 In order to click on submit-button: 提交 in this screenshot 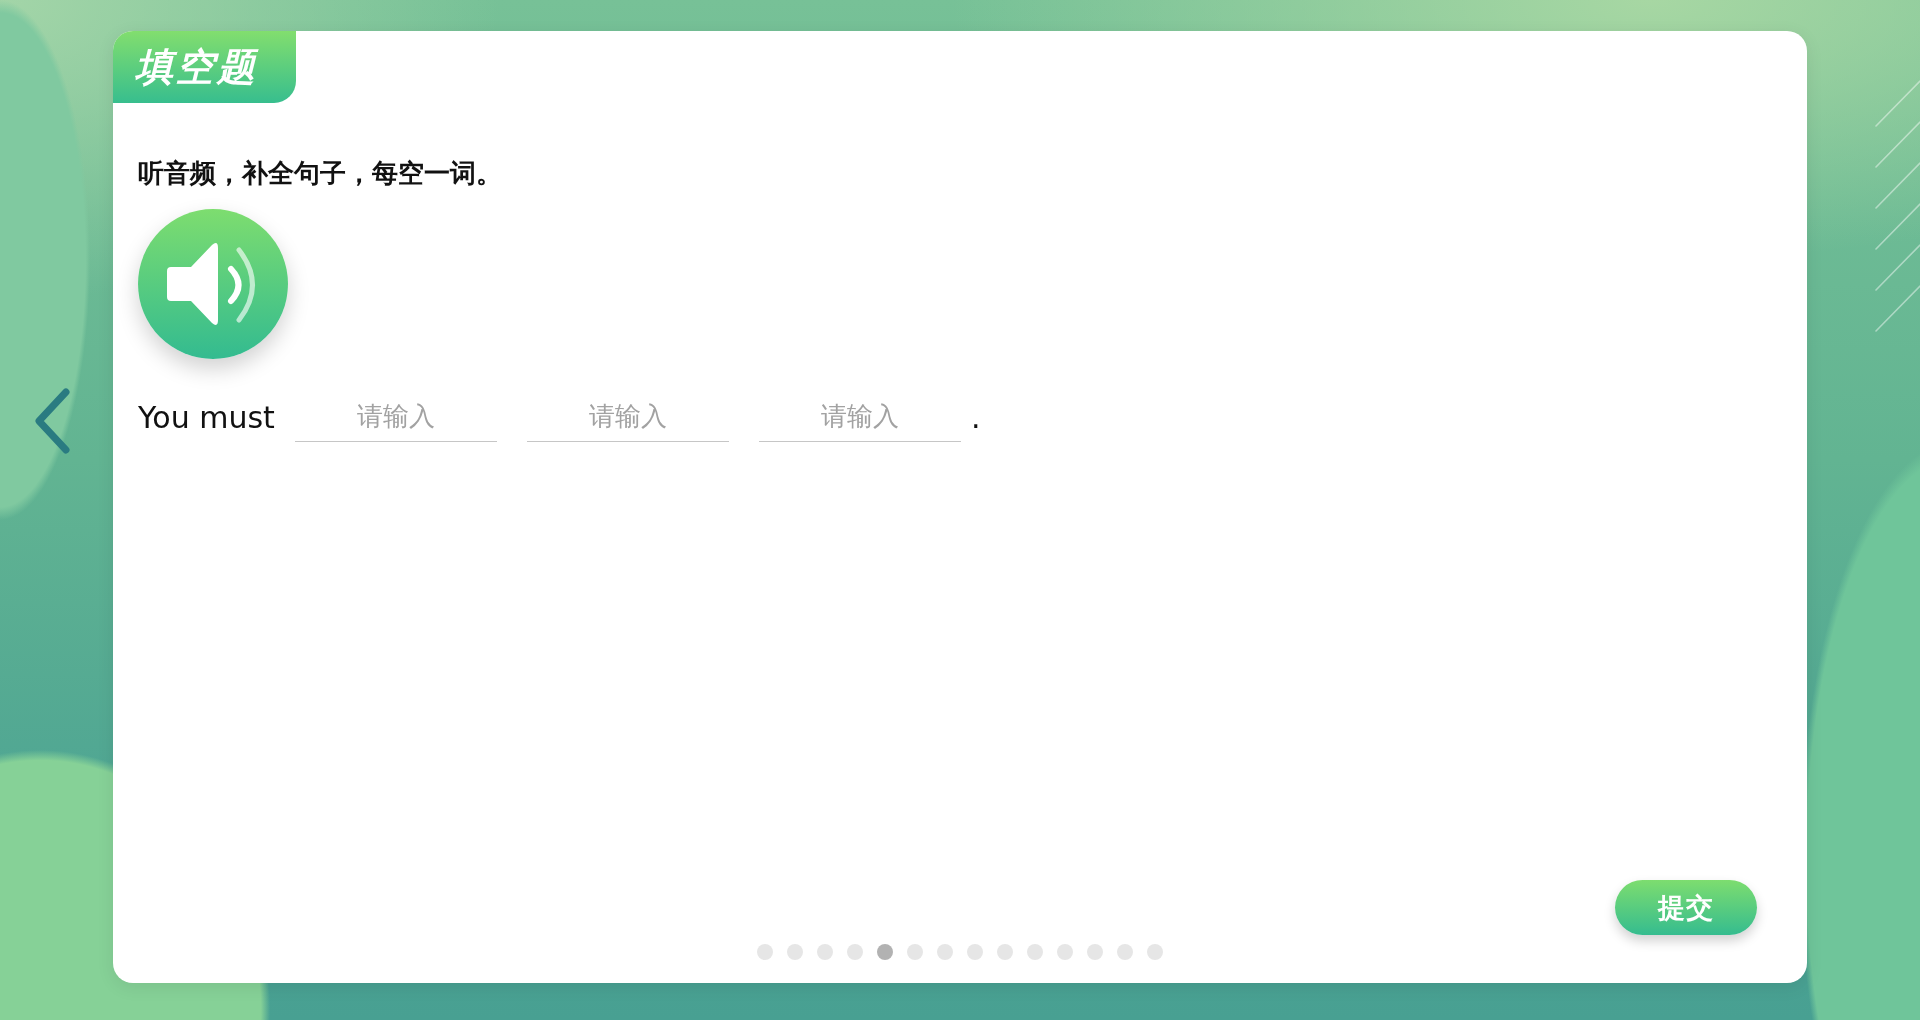, I will do `click(1686, 907)`.